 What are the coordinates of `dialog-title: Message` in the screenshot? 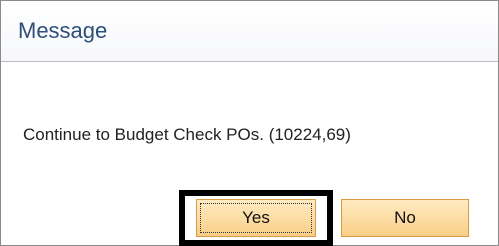 It's located at (63, 30).